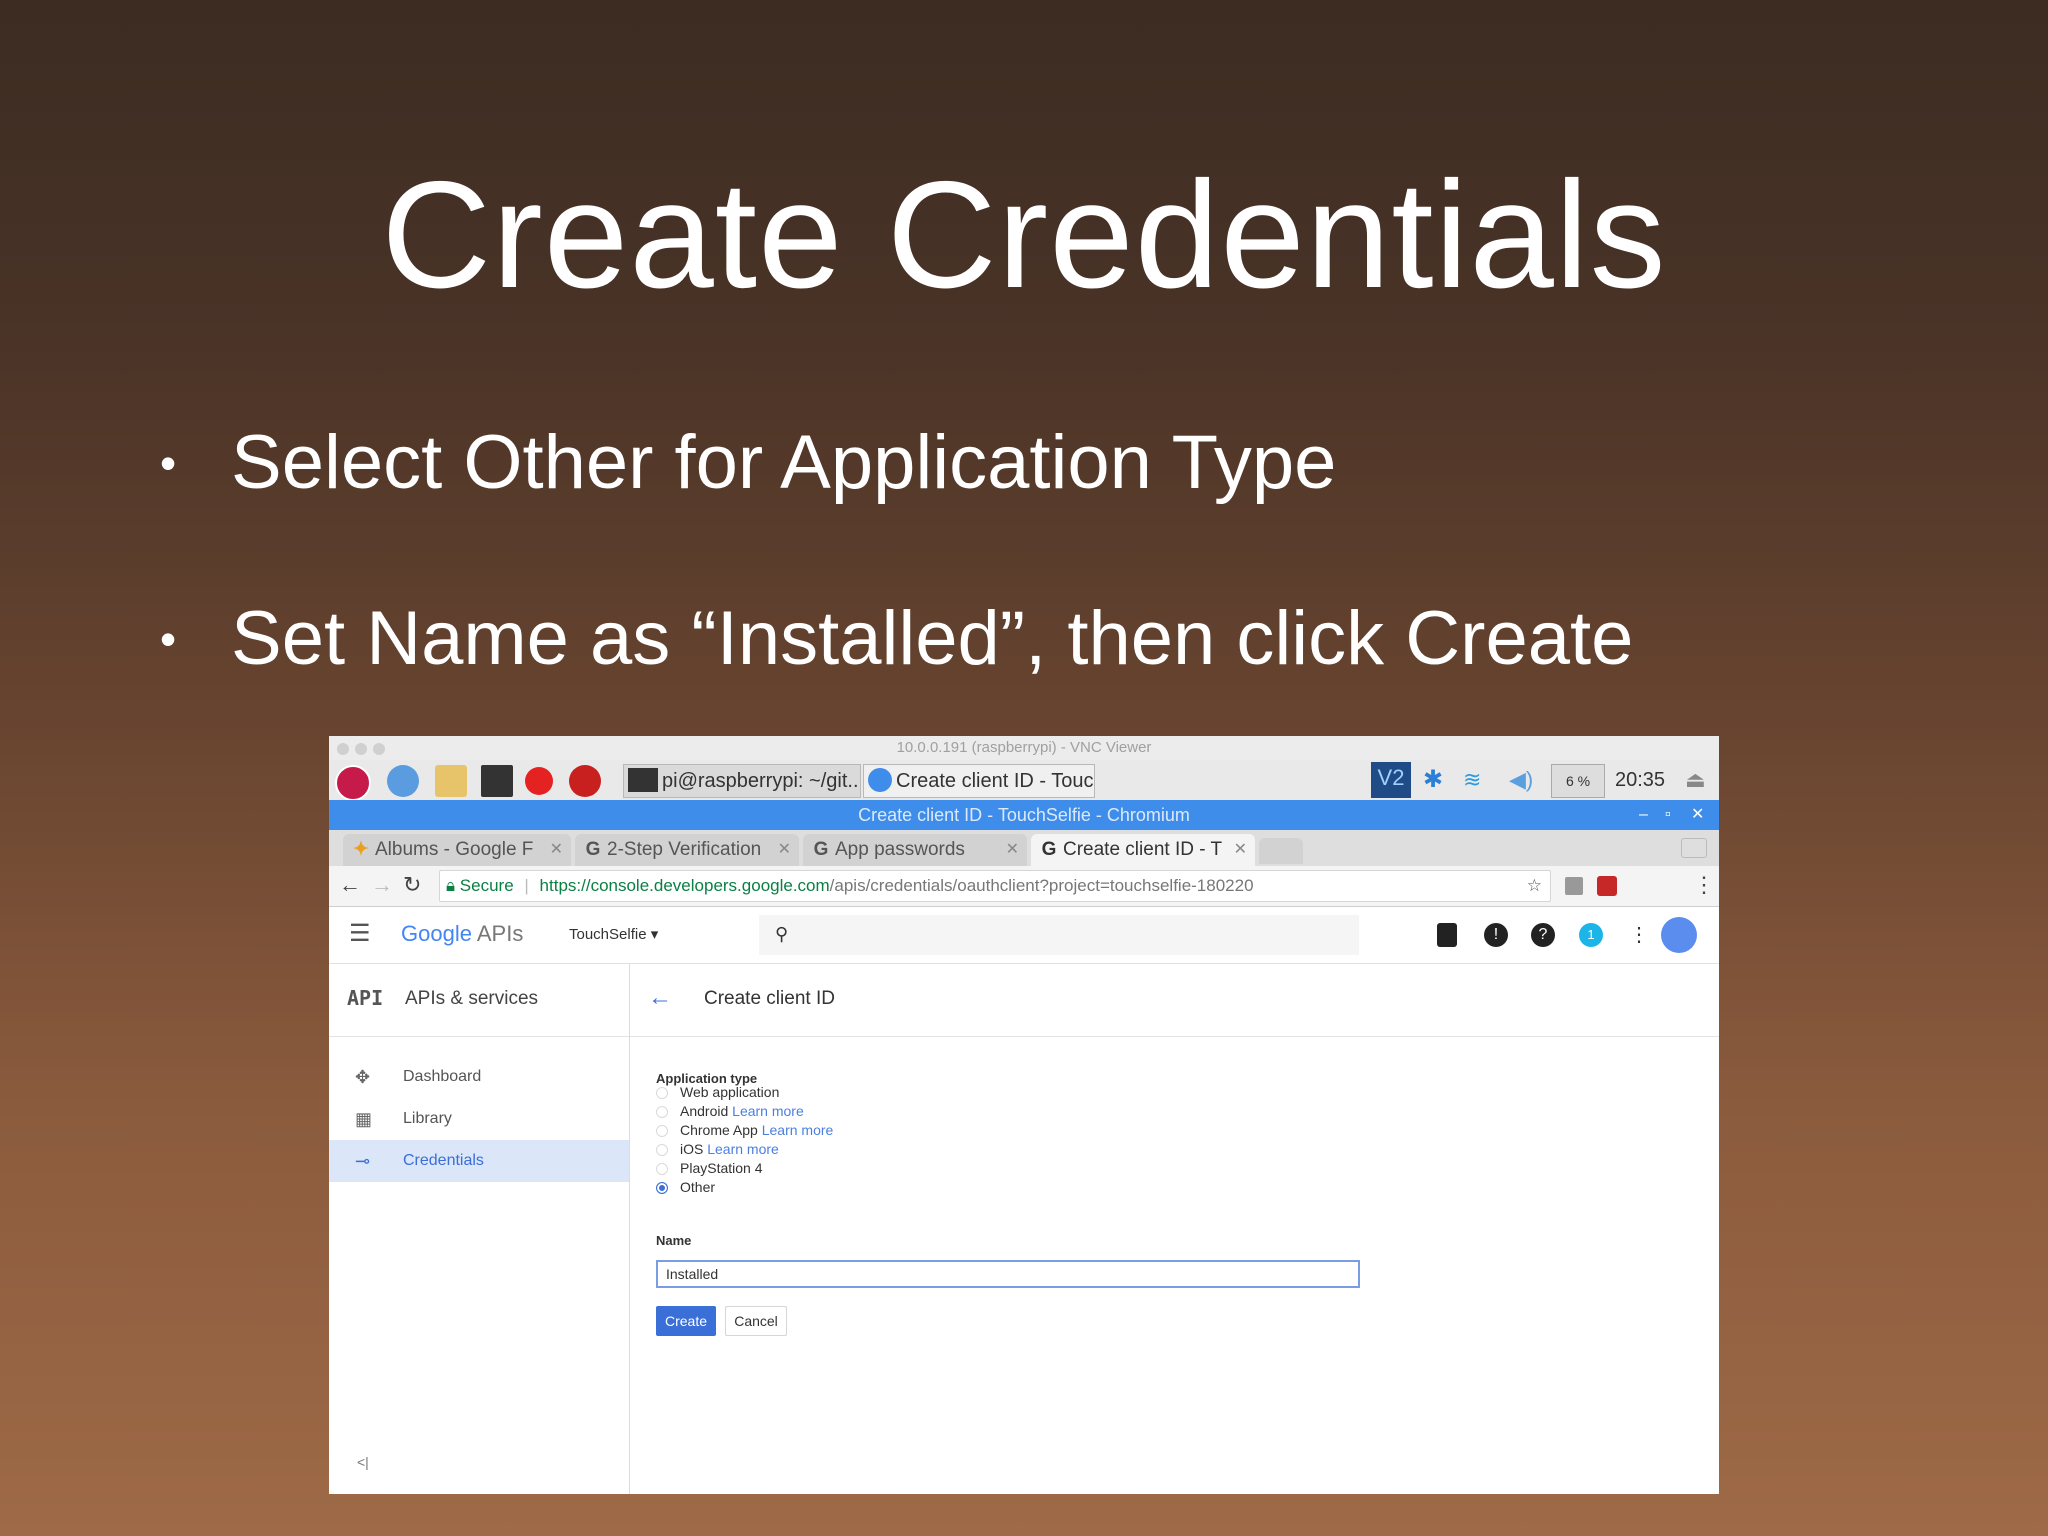  Describe the element at coordinates (684, 849) in the screenshot. I see `tab-label: 2-Step Verification` at that location.